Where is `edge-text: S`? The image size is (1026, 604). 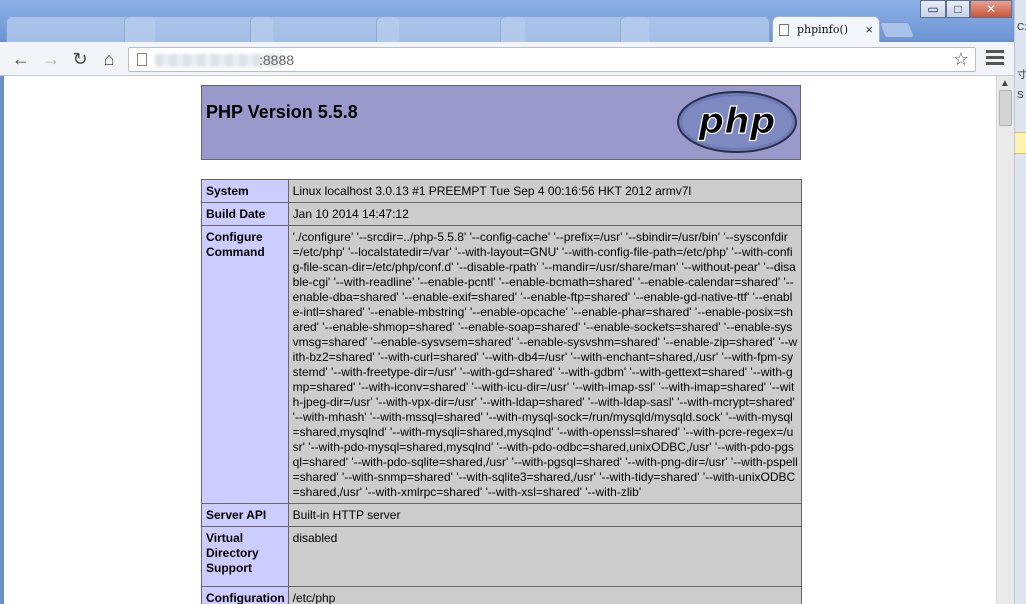 edge-text: S is located at coordinates (1020, 95).